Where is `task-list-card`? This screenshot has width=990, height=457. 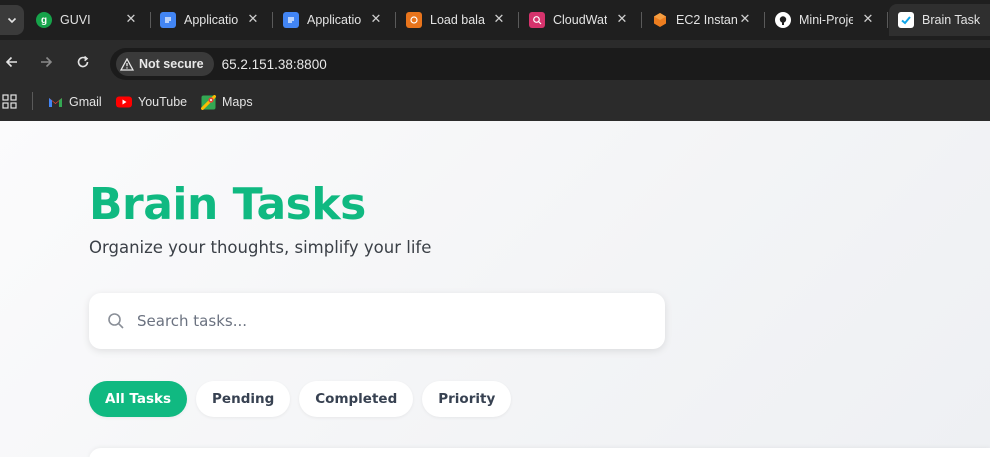
task-list-card is located at coordinates (539, 452).